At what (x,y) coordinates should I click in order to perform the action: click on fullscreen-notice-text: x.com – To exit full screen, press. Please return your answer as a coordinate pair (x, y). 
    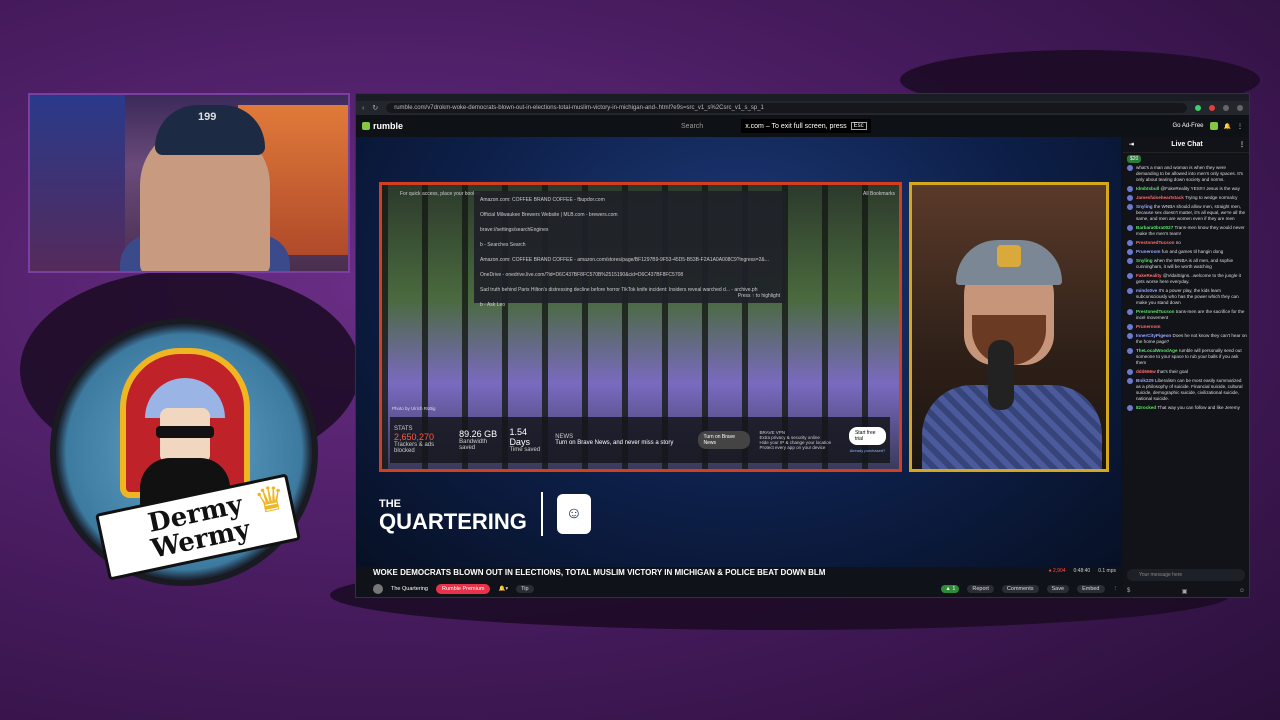
    Looking at the image, I should click on (796, 126).